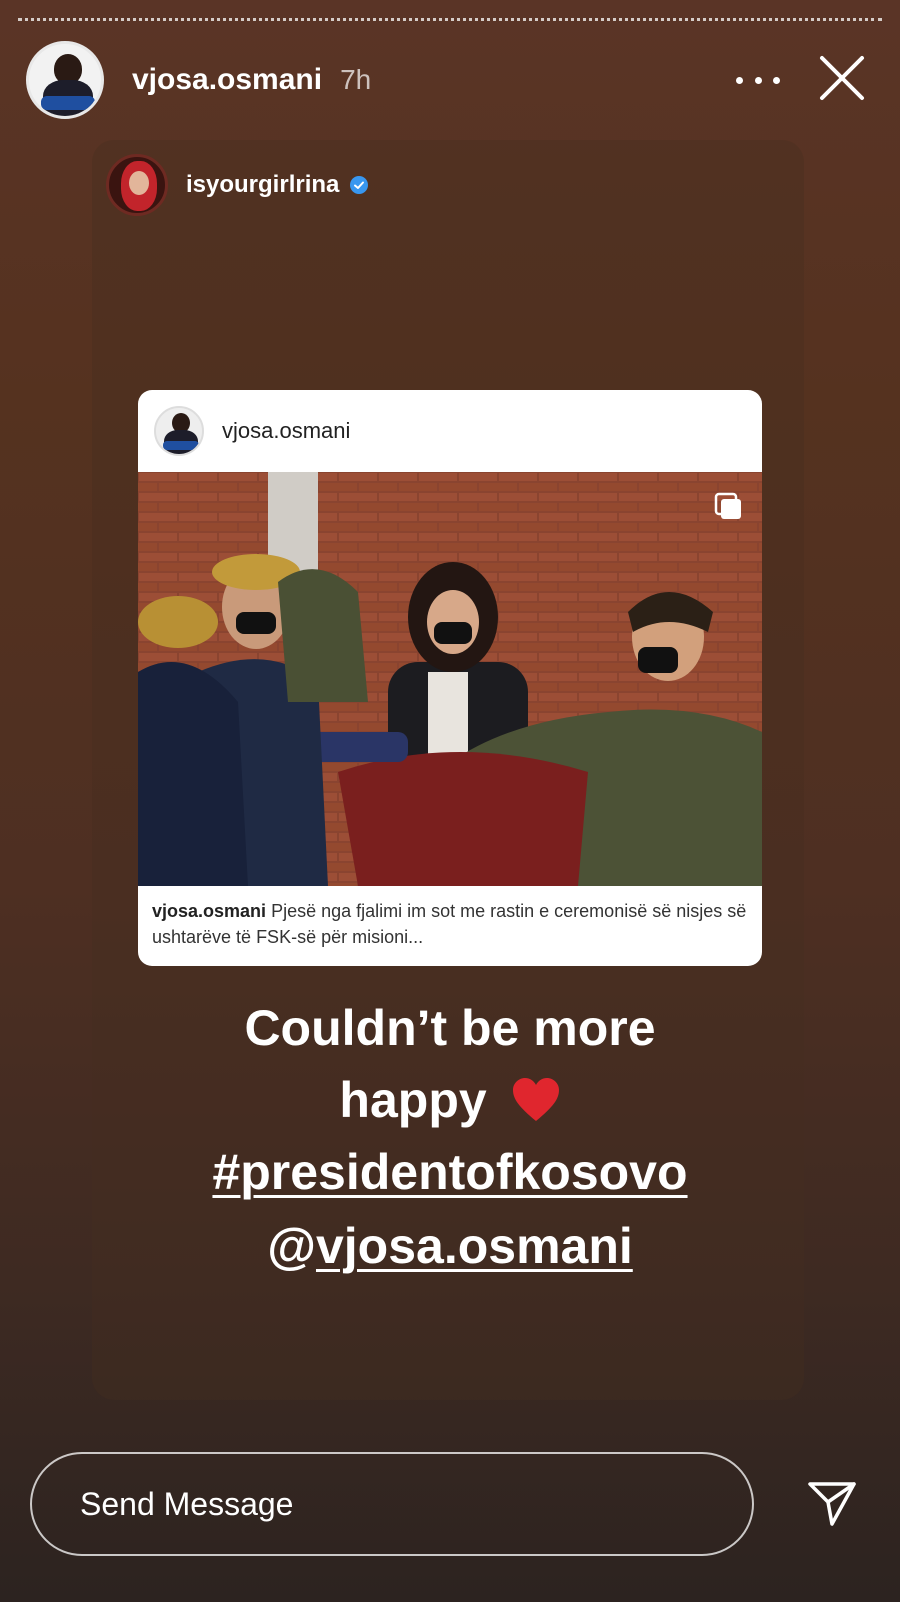 The image size is (900, 1602). Describe the element at coordinates (359, 185) in the screenshot. I see `verified-badge-icon` at that location.